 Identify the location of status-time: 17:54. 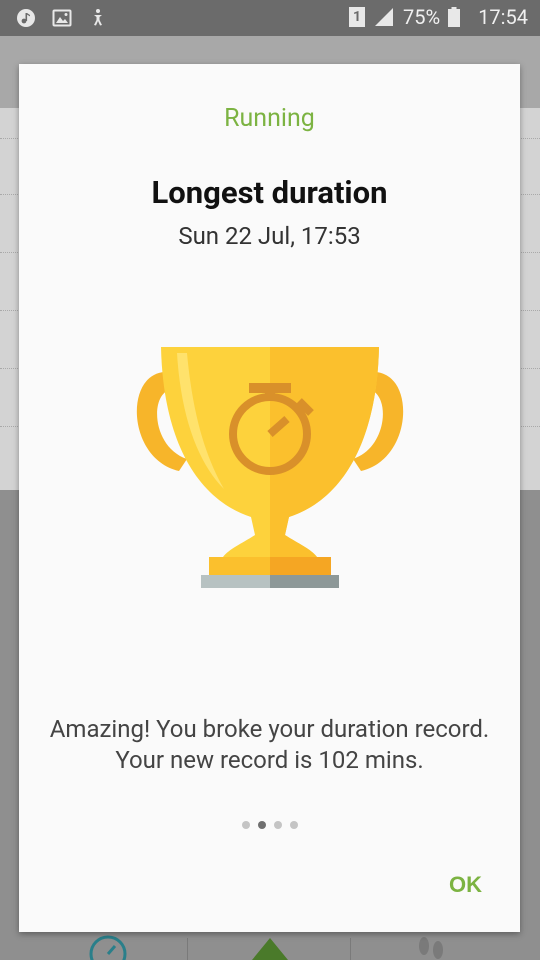
(503, 17).